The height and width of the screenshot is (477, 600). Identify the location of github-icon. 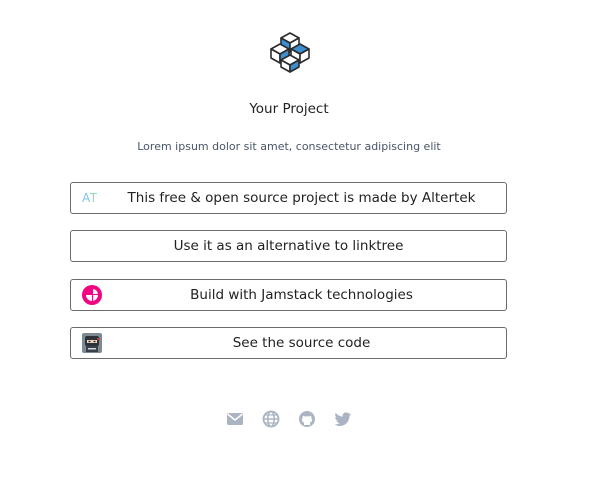
(307, 419).